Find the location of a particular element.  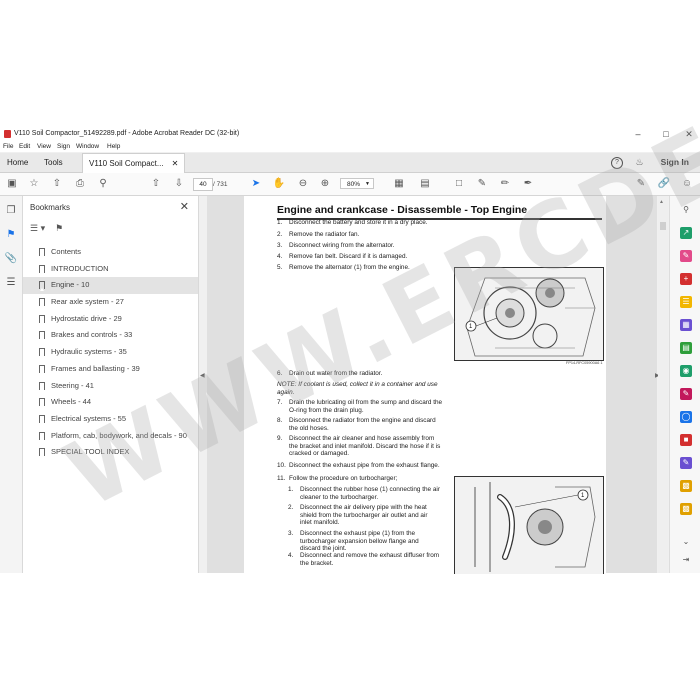

bookmark-item: Rear axle system - 27 is located at coordinates (110, 302).